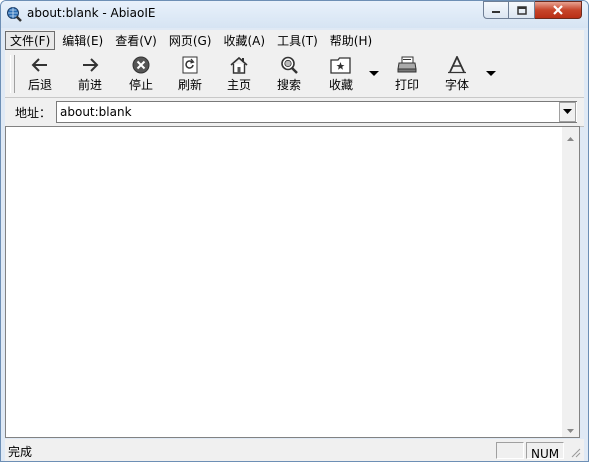  I want to click on maximize-button, so click(522, 10).